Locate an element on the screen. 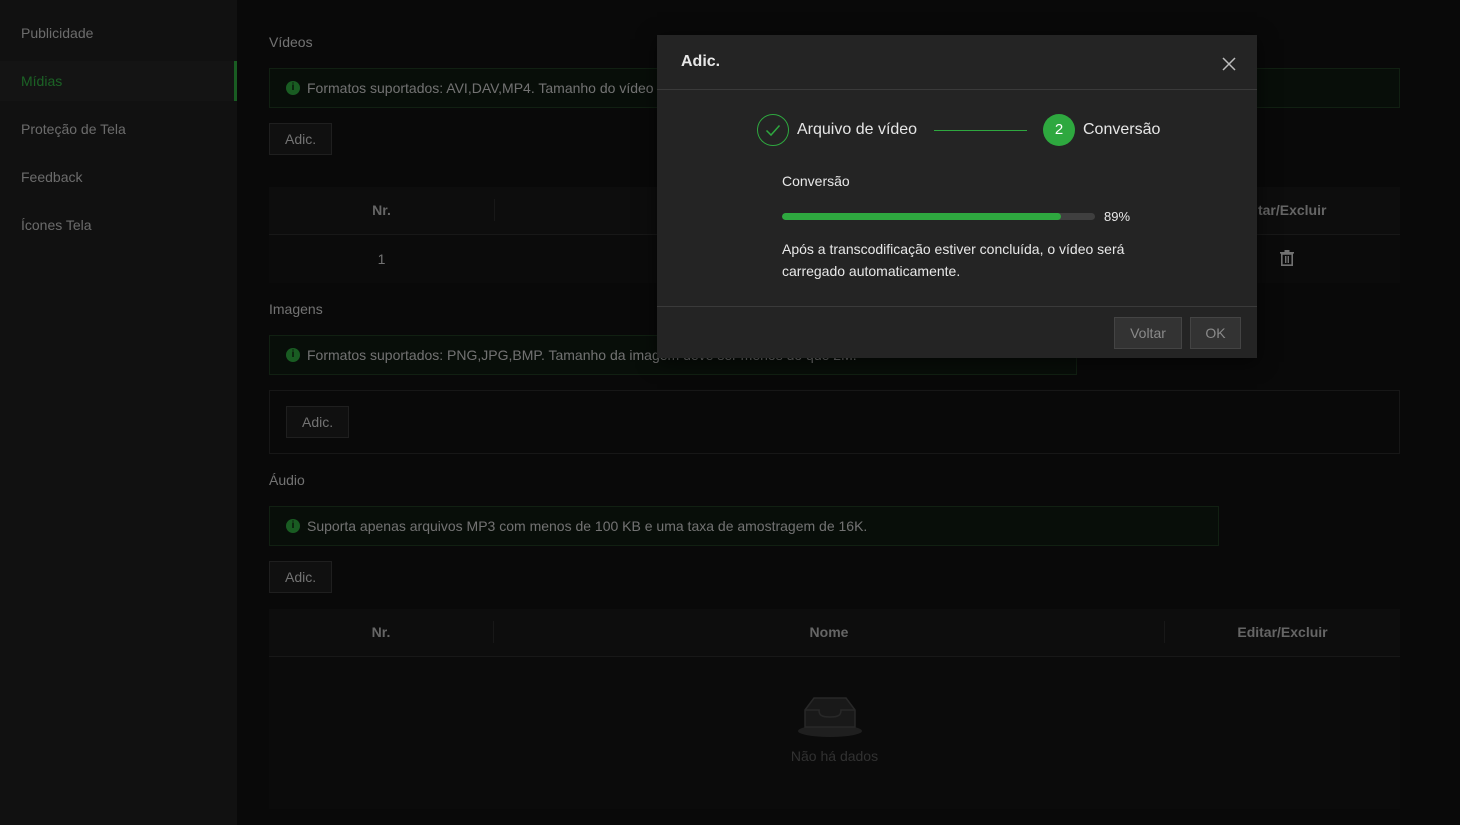 The height and width of the screenshot is (825, 1460). dialog-header-divider is located at coordinates (957, 89).